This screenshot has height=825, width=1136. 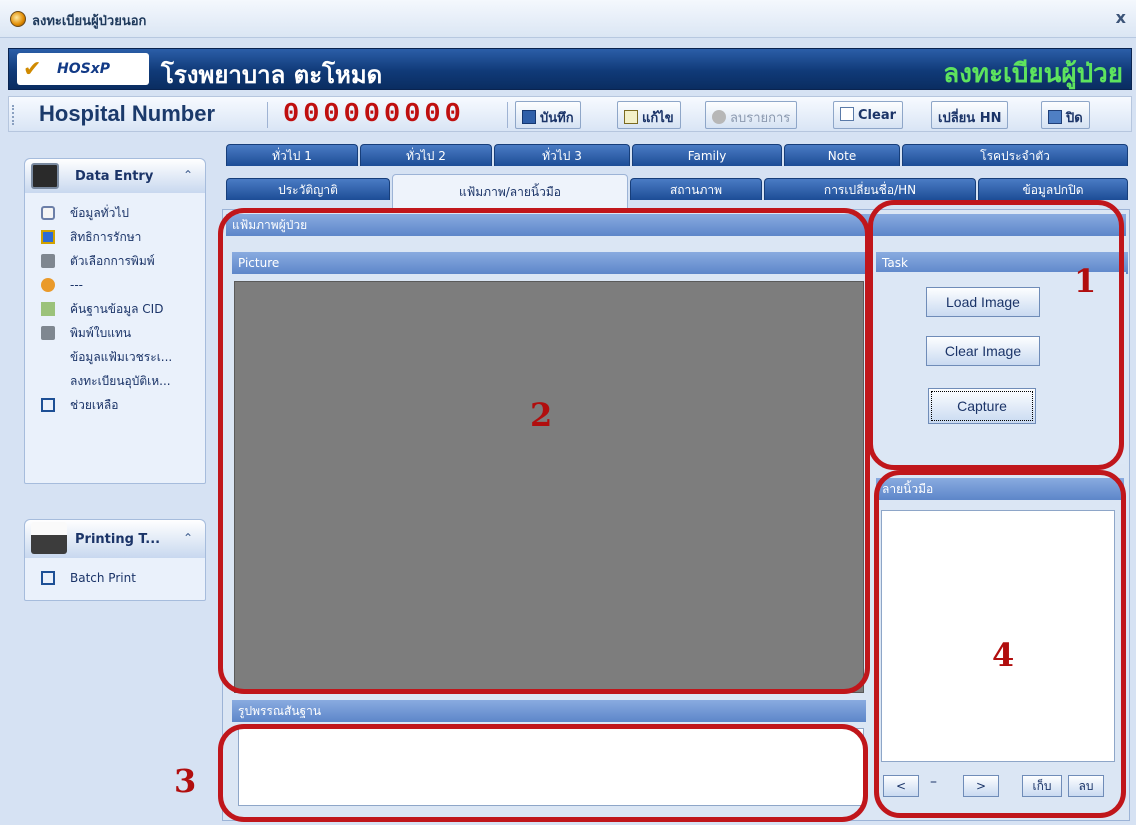 I want to click on printing-panel: Printing T... ⌃ Batch Print, so click(x=115, y=560).